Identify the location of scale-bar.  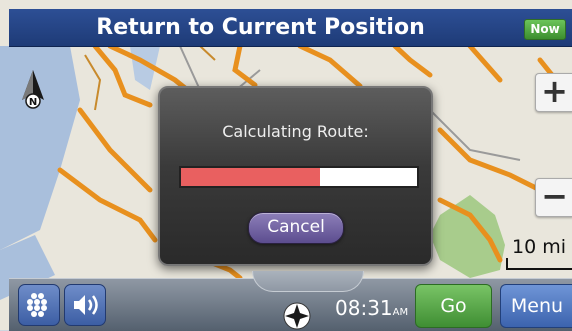
(539, 264).